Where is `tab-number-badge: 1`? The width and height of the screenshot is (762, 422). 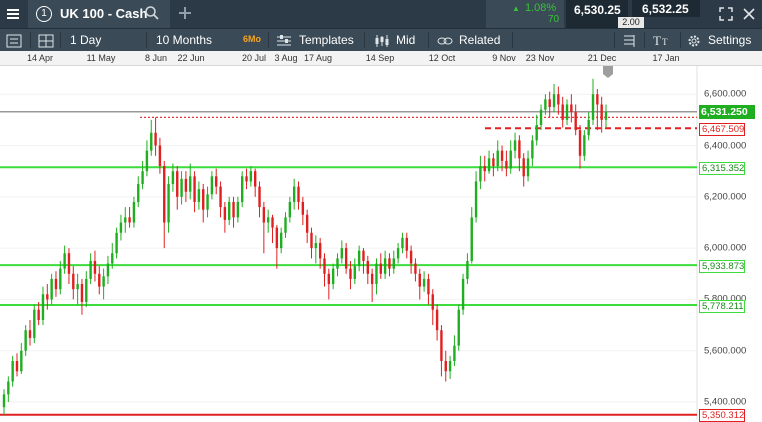
tab-number-badge: 1 is located at coordinates (44, 14).